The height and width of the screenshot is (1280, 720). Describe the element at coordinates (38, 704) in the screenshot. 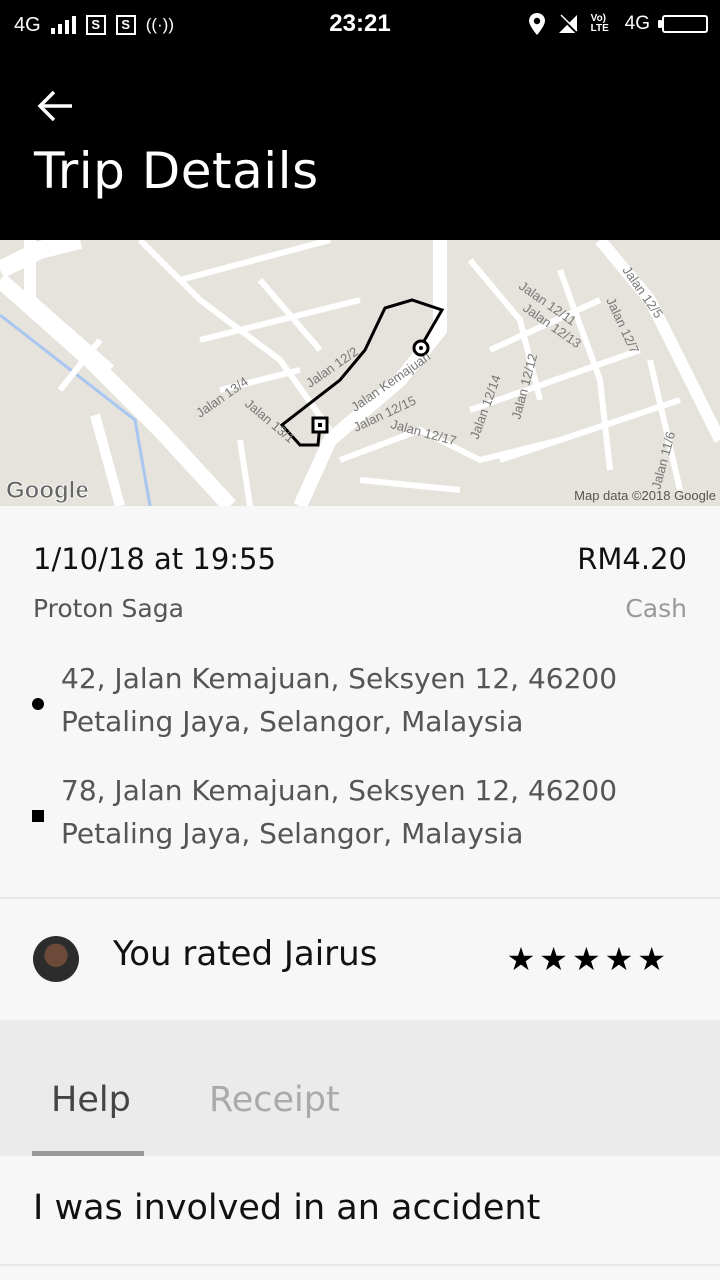

I see `pickup-dot-icon` at that location.